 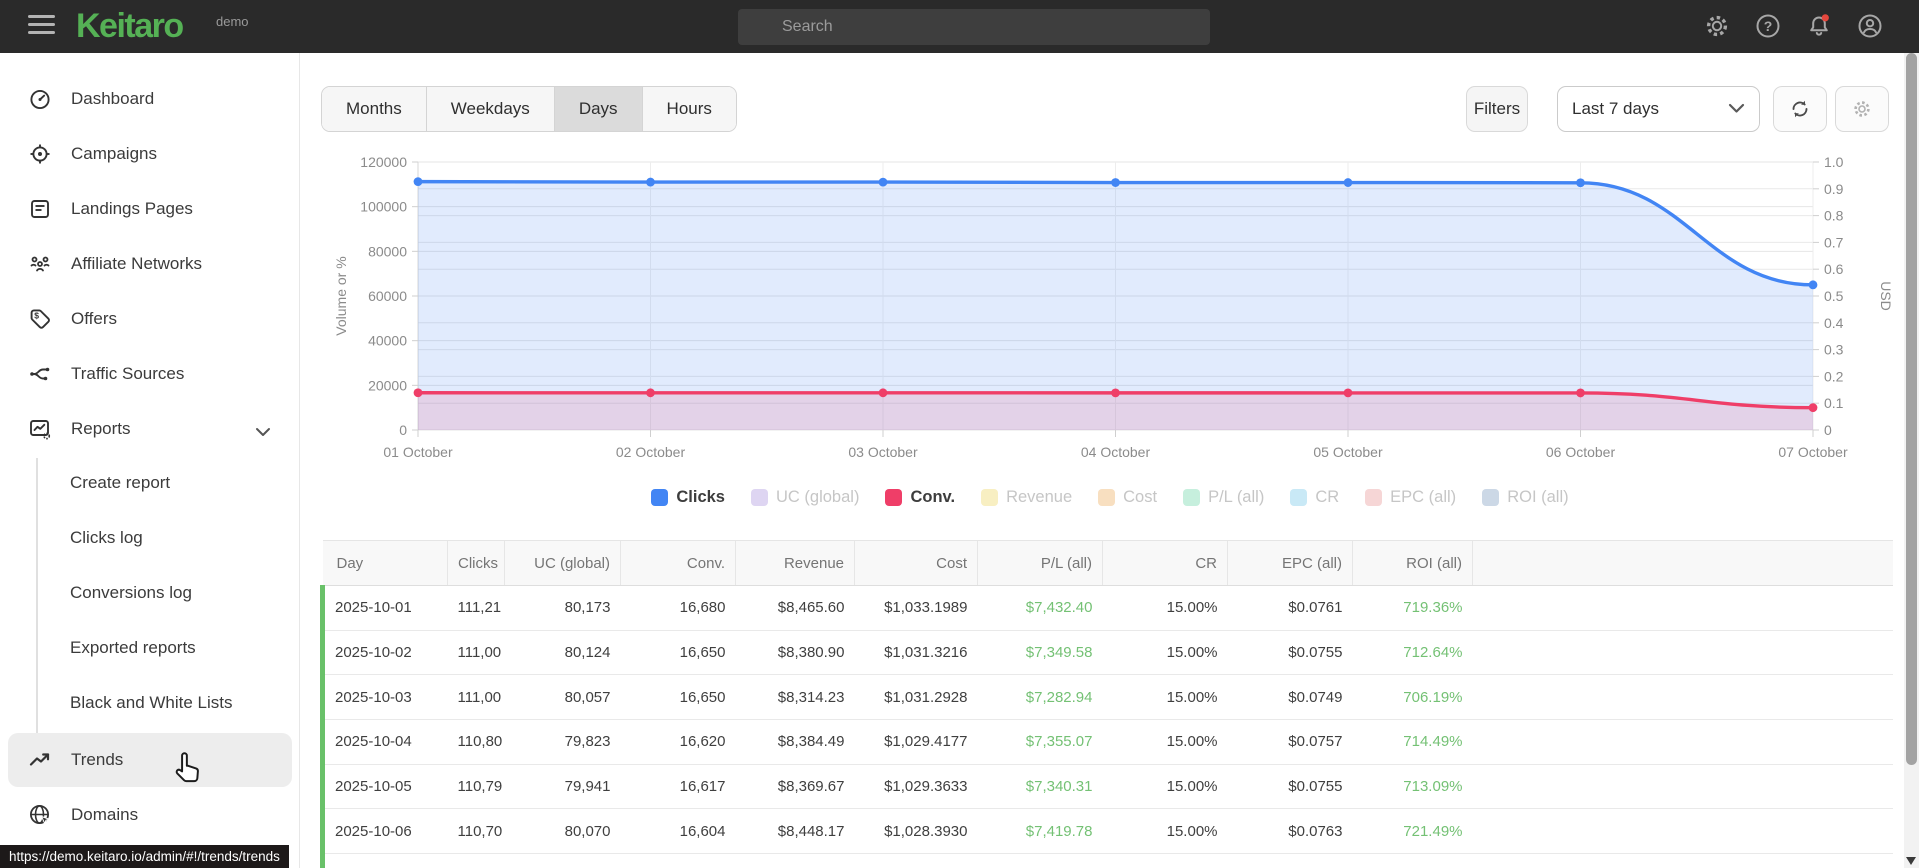 I want to click on svg-text: 06 October, so click(x=1581, y=452).